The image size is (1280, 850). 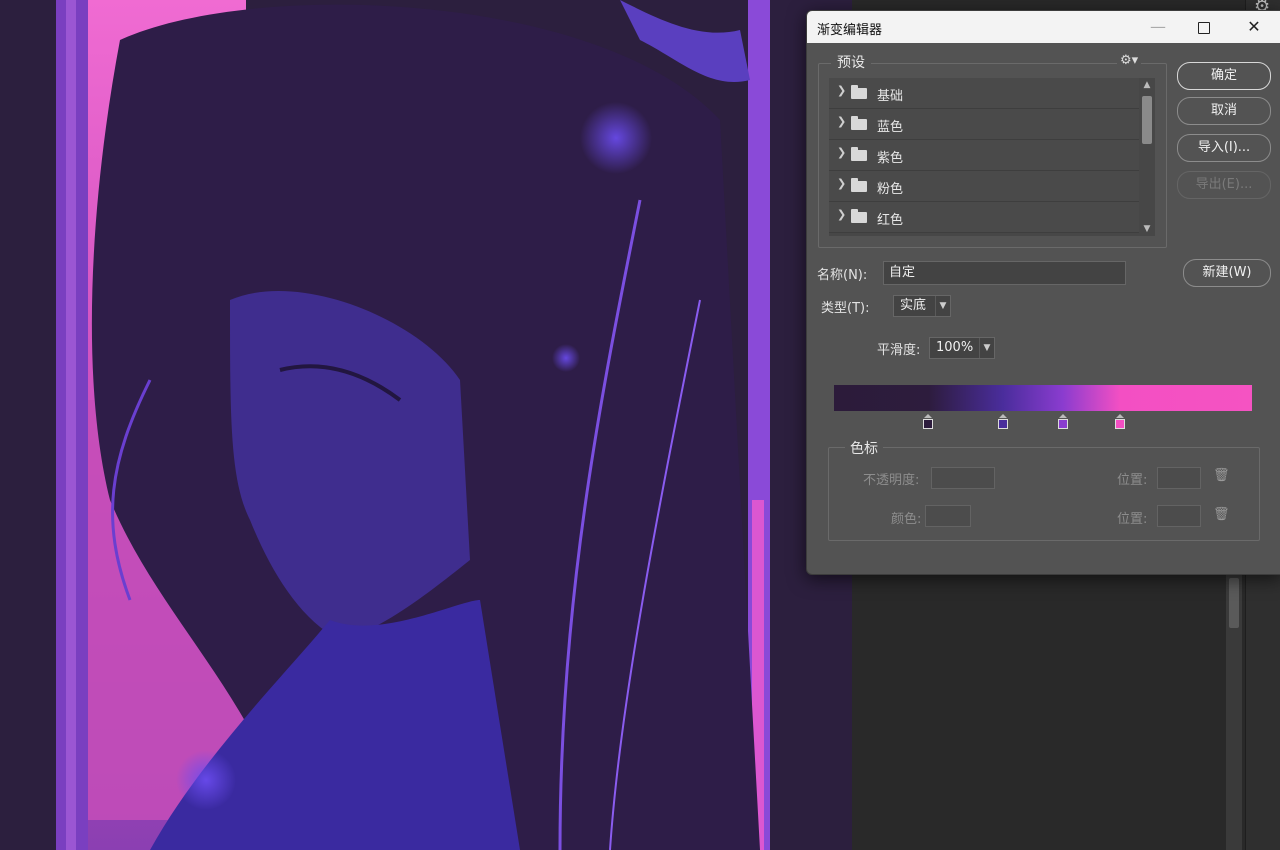 I want to click on opacity-input, so click(x=963, y=478).